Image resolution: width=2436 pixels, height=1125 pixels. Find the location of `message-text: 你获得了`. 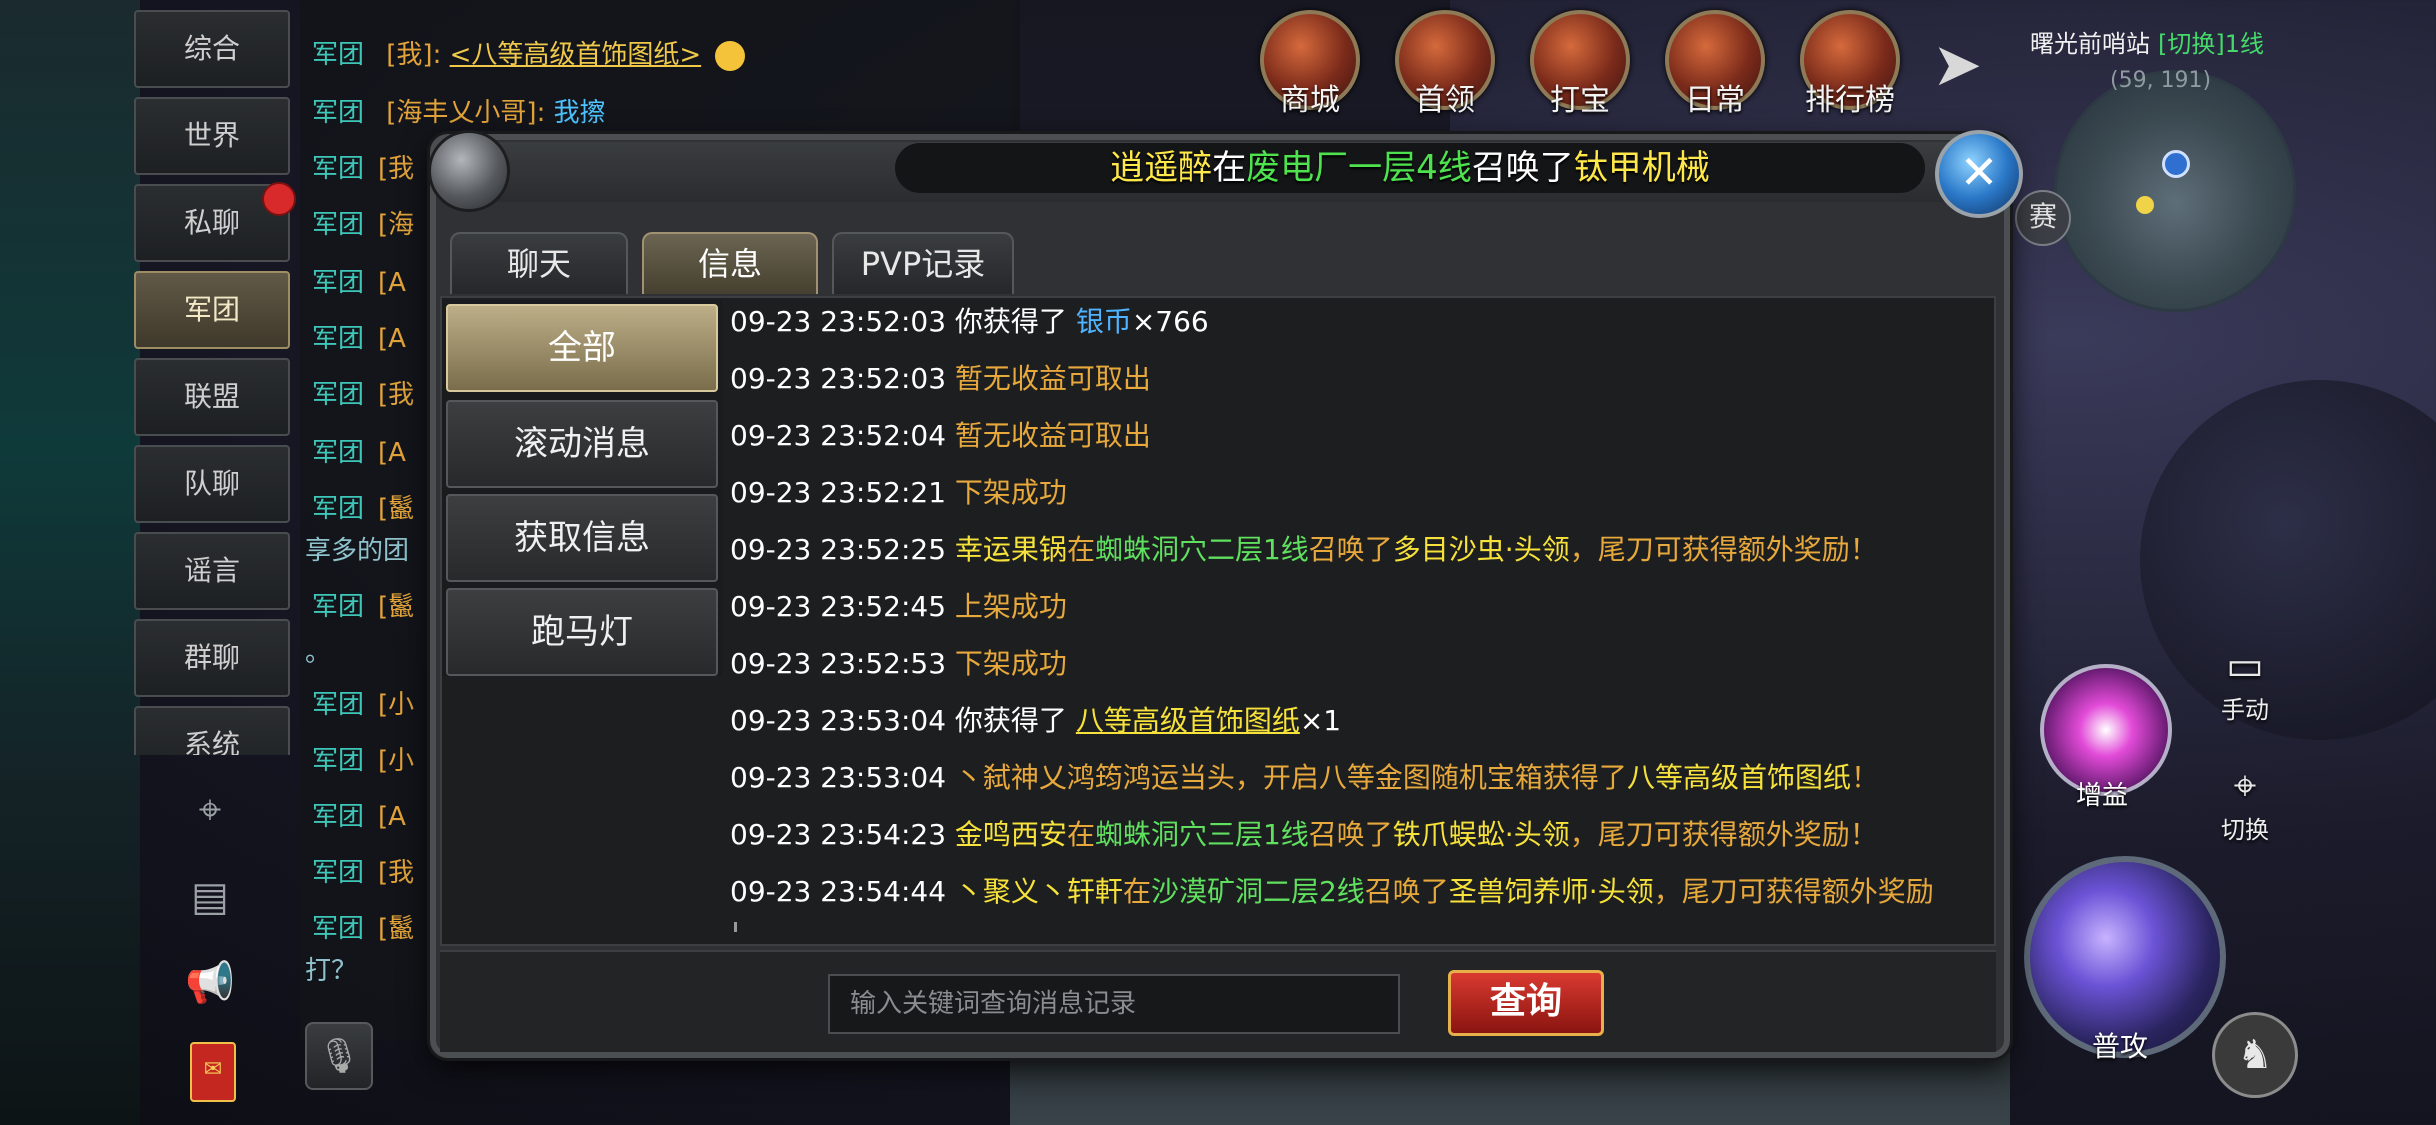

message-text: 你获得了 is located at coordinates (1015, 720).